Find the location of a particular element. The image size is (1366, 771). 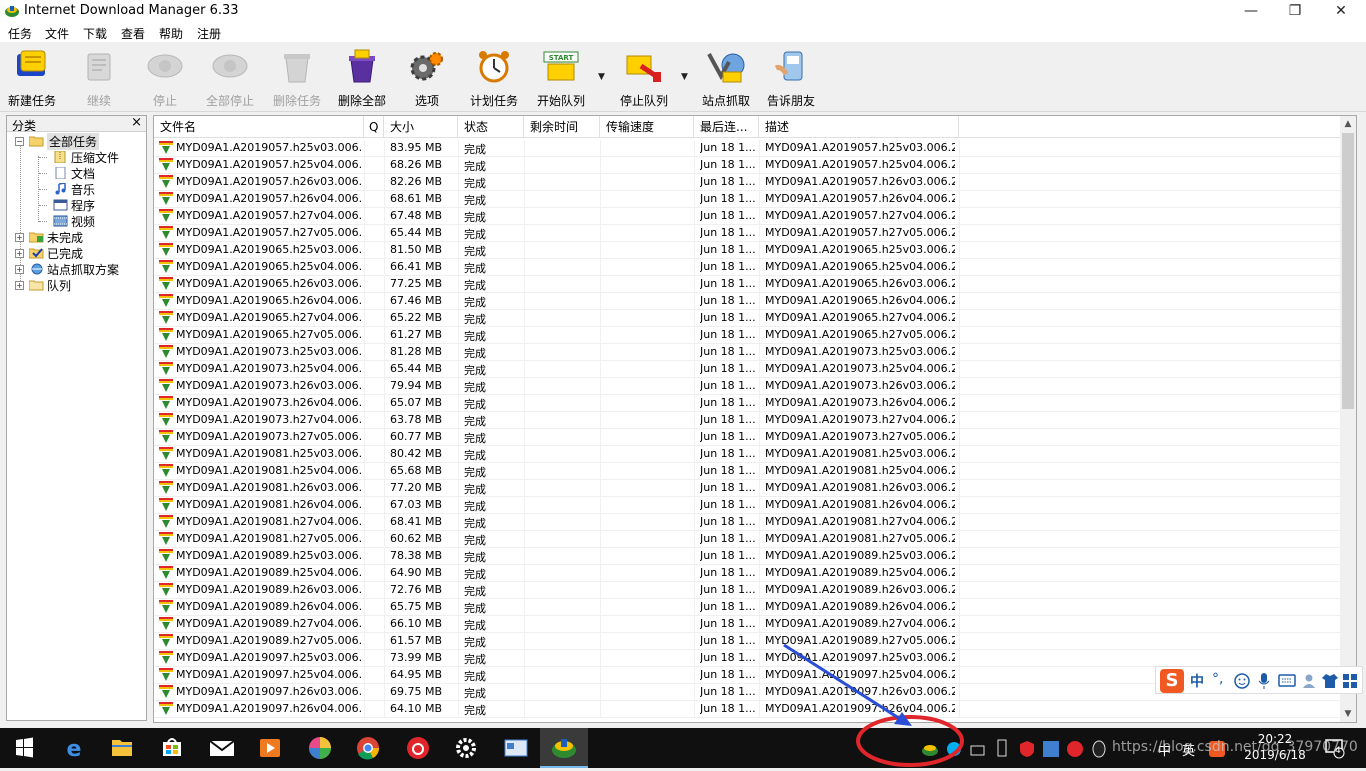

keyboard-icon is located at coordinates (1287, 680).